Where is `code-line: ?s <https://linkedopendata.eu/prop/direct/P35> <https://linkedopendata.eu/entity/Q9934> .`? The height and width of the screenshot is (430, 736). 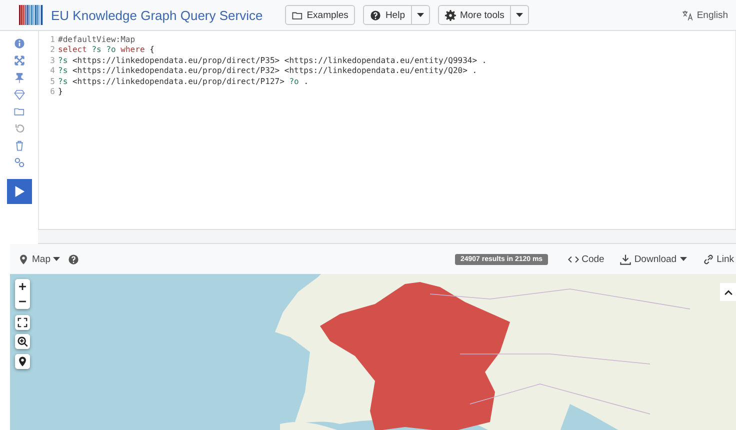 code-line: ?s <https://linkedopendata.eu/prop/direct/P35> <https://linkedopendata.eu/entity/Q9934> . is located at coordinates (272, 60).